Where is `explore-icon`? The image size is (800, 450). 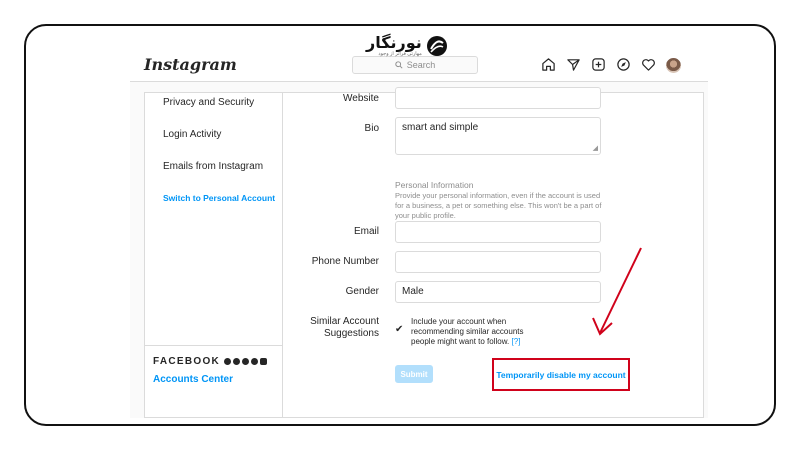 explore-icon is located at coordinates (623, 64).